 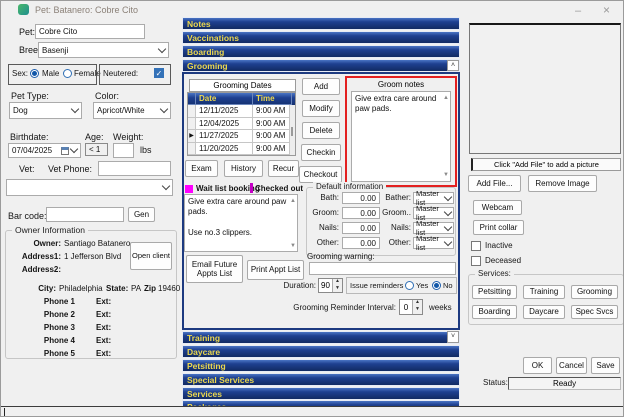 What do you see at coordinates (34, 73) in the screenshot?
I see `male-radio` at bounding box center [34, 73].